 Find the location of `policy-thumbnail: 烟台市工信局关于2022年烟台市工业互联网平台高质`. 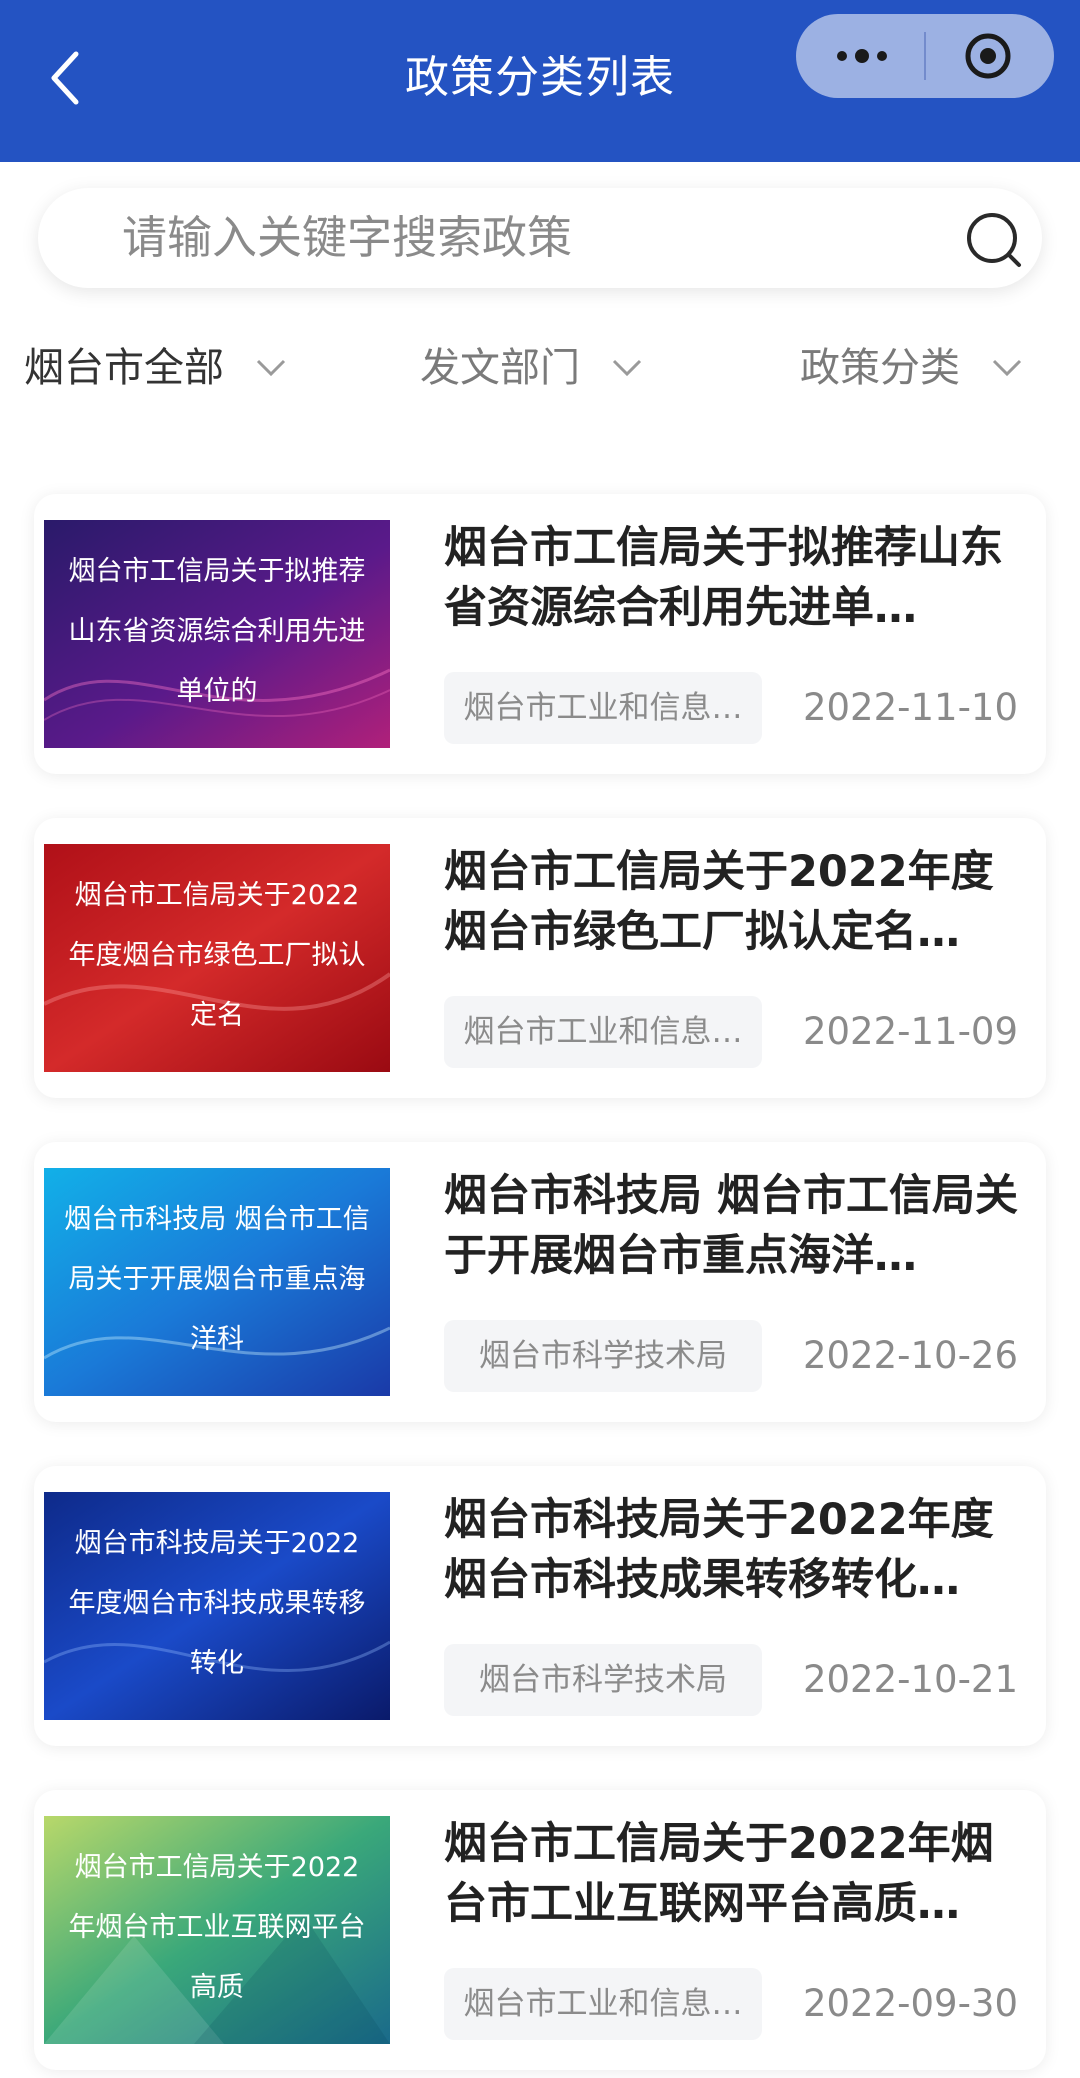

policy-thumbnail: 烟台市工信局关于2022年烟台市工业互联网平台高质 is located at coordinates (217, 1930).